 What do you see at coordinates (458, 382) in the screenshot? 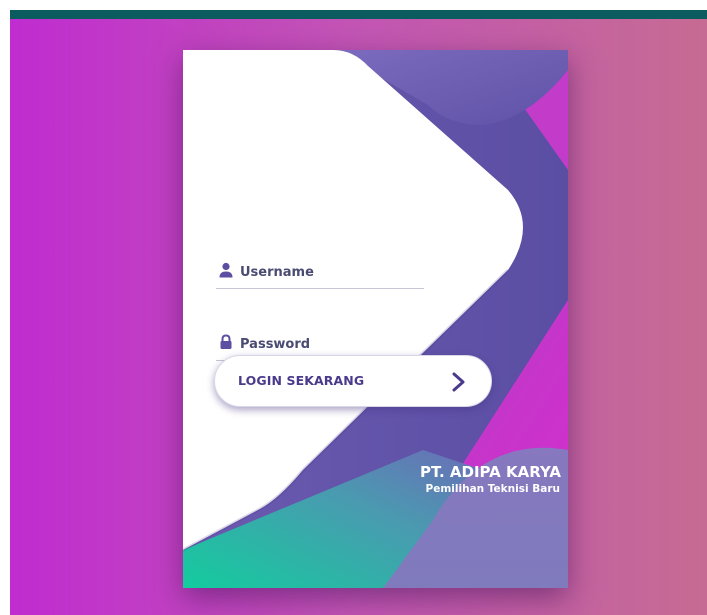
I see `chevron-right-icon` at bounding box center [458, 382].